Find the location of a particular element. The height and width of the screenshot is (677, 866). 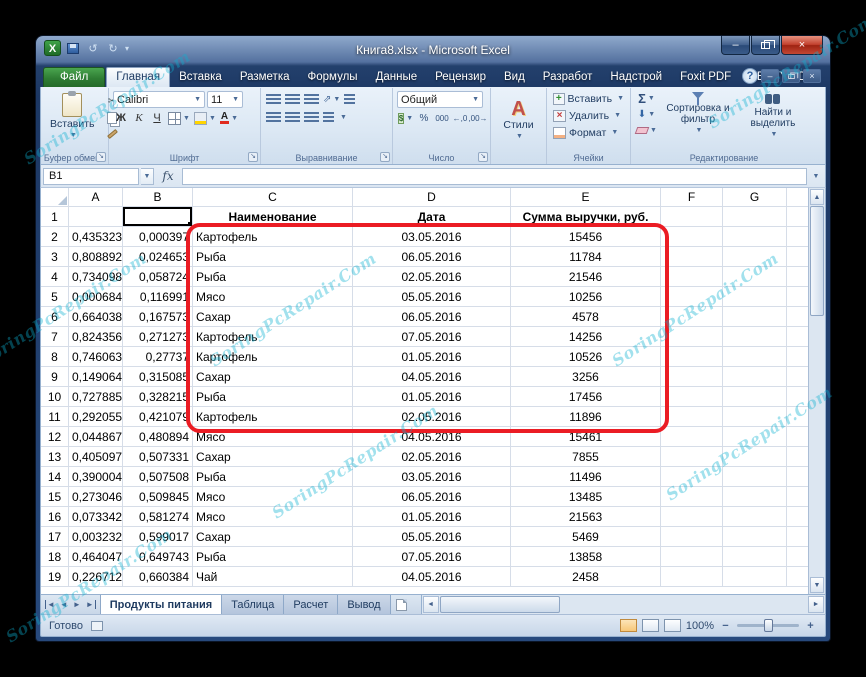

formula-input is located at coordinates (494, 176).